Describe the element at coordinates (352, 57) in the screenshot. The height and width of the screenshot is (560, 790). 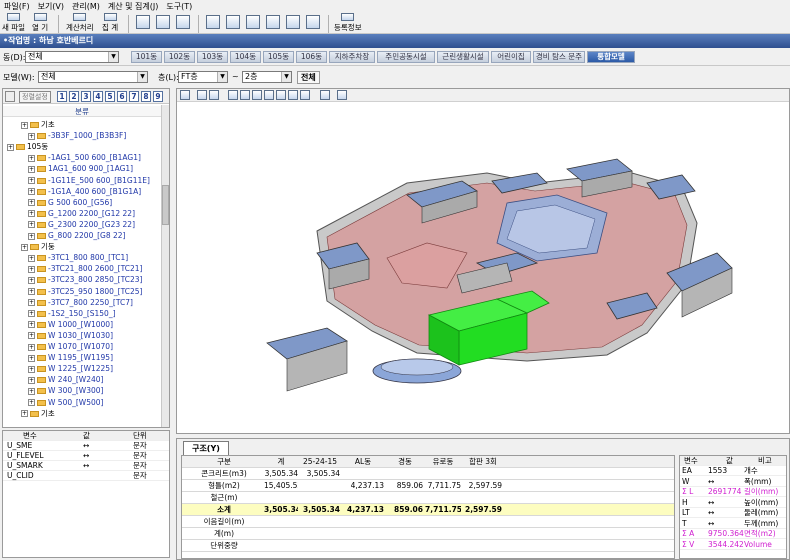
I see `tab-7: 지하주차장` at that location.